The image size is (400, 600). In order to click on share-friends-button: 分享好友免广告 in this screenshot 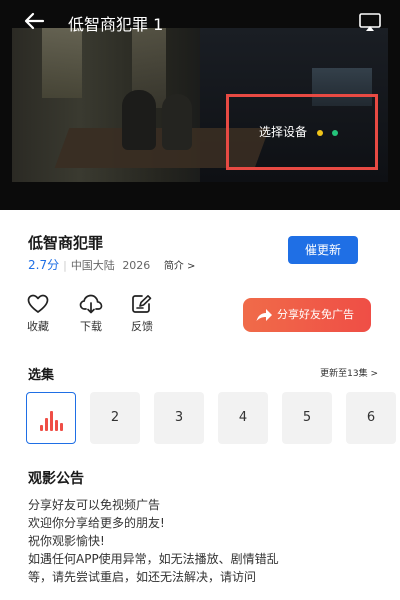, I will do `click(307, 315)`.